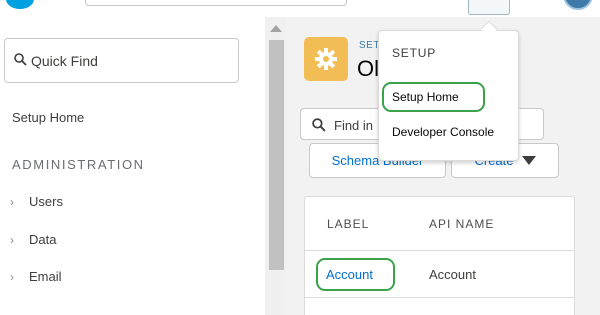  What do you see at coordinates (216, 3) in the screenshot?
I see `global-search-input` at bounding box center [216, 3].